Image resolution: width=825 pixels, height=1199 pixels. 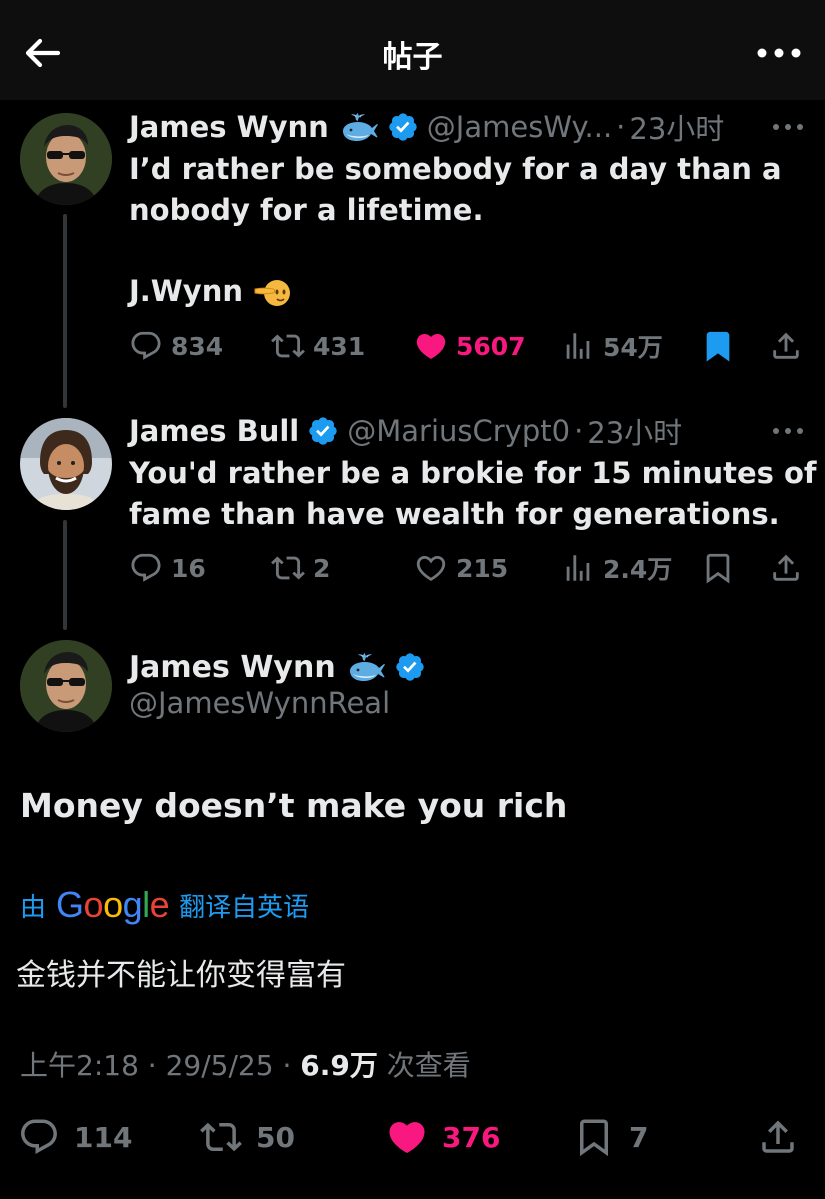 I want to click on like-button: 376, so click(x=443, y=1137).